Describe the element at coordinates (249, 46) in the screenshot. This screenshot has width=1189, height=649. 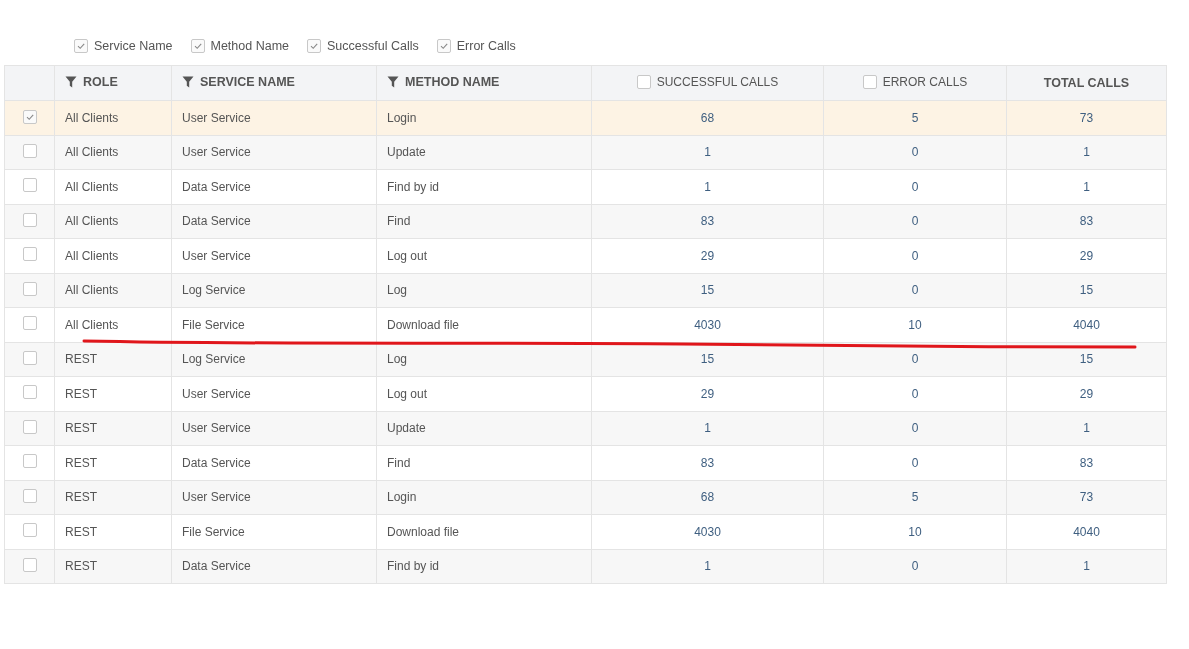
I see `checkbox-label: Method Name` at that location.